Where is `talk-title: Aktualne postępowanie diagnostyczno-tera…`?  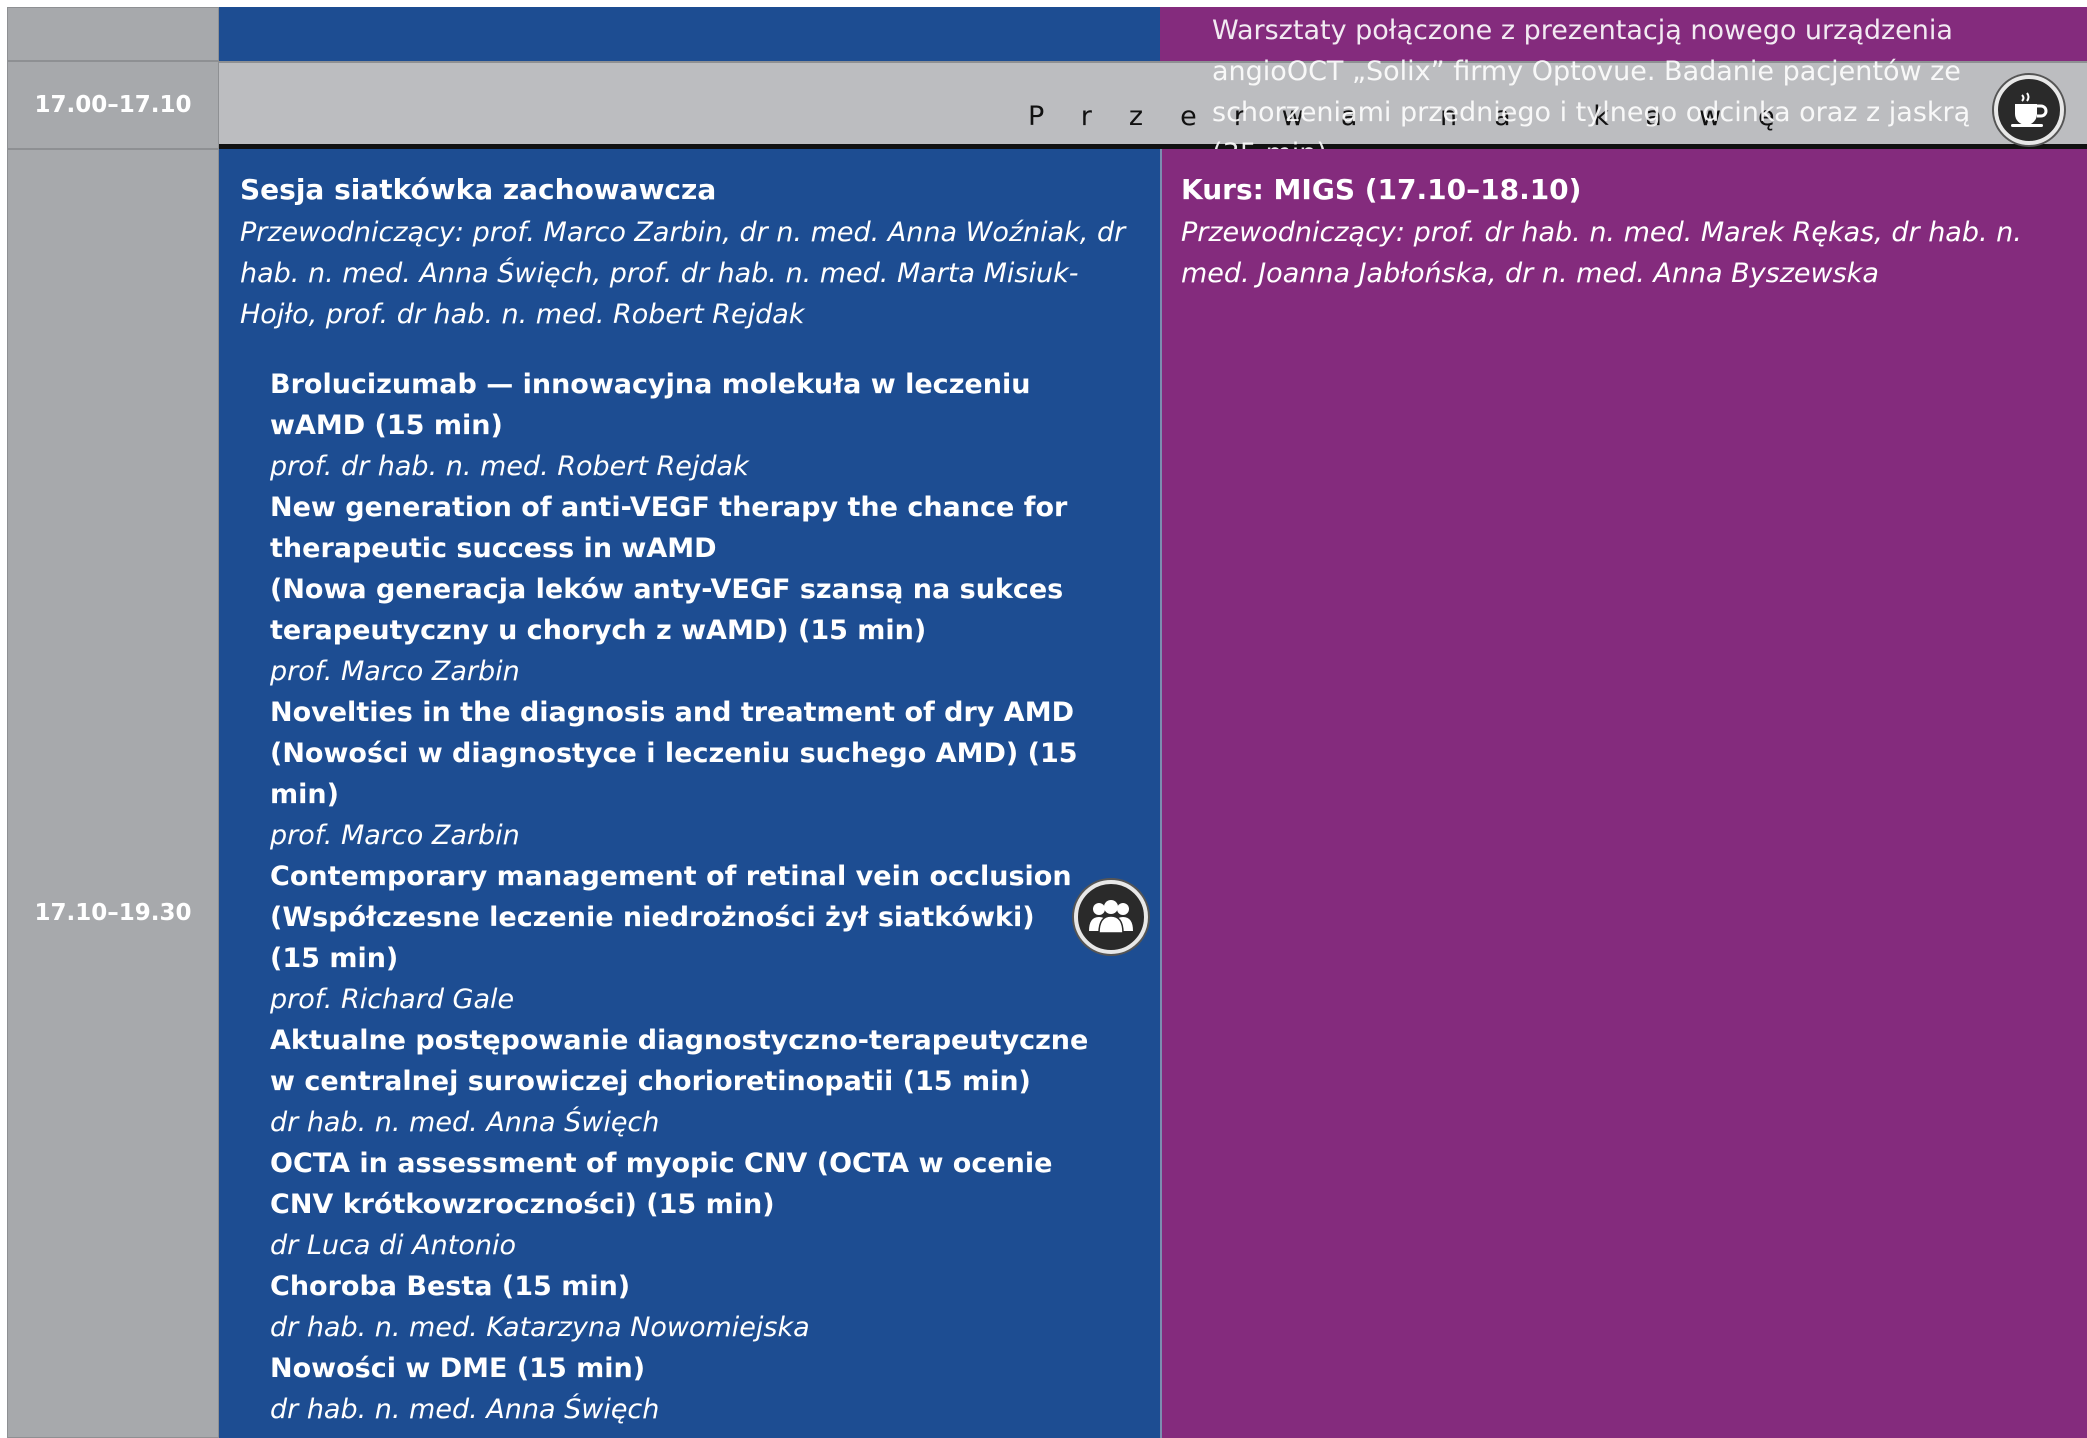
talk-title: Aktualne postępowanie diagnostyczno-tera… is located at coordinates (679, 1061).